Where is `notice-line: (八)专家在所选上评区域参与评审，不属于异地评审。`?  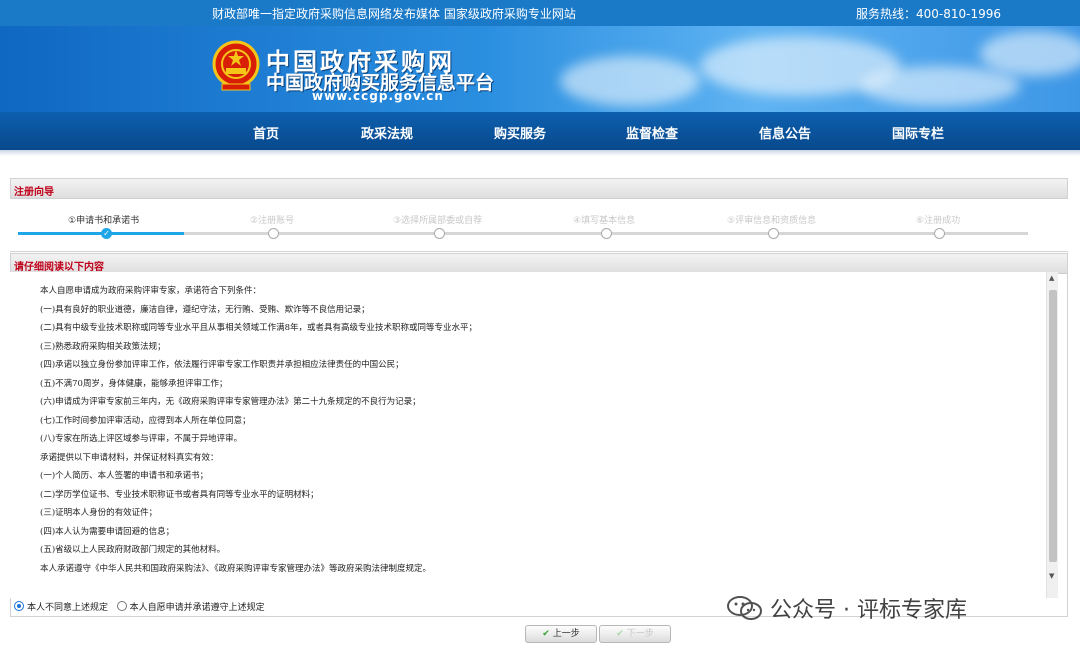 notice-line: (八)专家在所选上评区域参与评审，不属于异地评审。 is located at coordinates (141, 439).